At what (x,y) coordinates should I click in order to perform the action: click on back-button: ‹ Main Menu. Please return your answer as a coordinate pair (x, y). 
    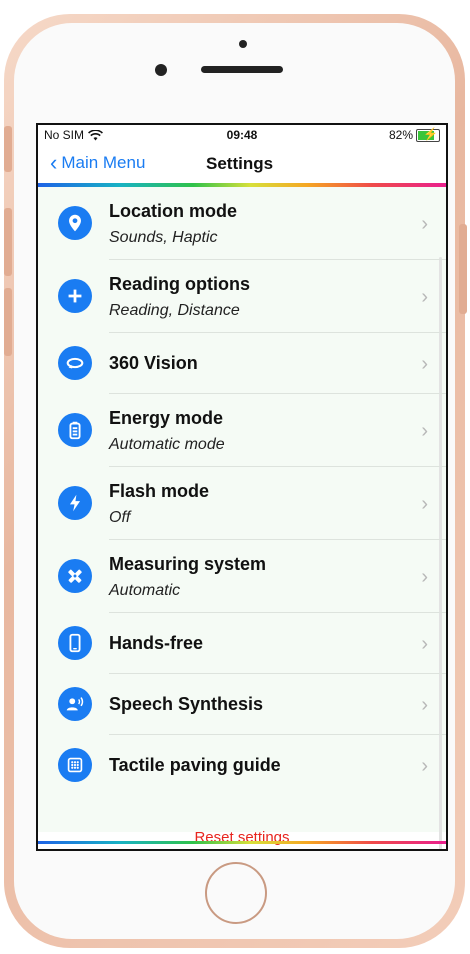
    Looking at the image, I should click on (98, 162).